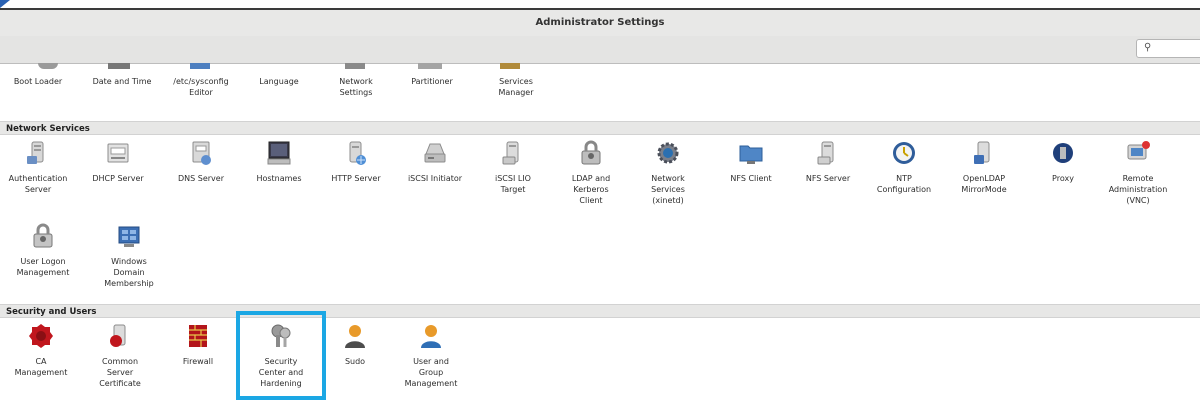 The image size is (1200, 401). Describe the element at coordinates (41, 350) in the screenshot. I see `ca-management-item: CA Management` at that location.